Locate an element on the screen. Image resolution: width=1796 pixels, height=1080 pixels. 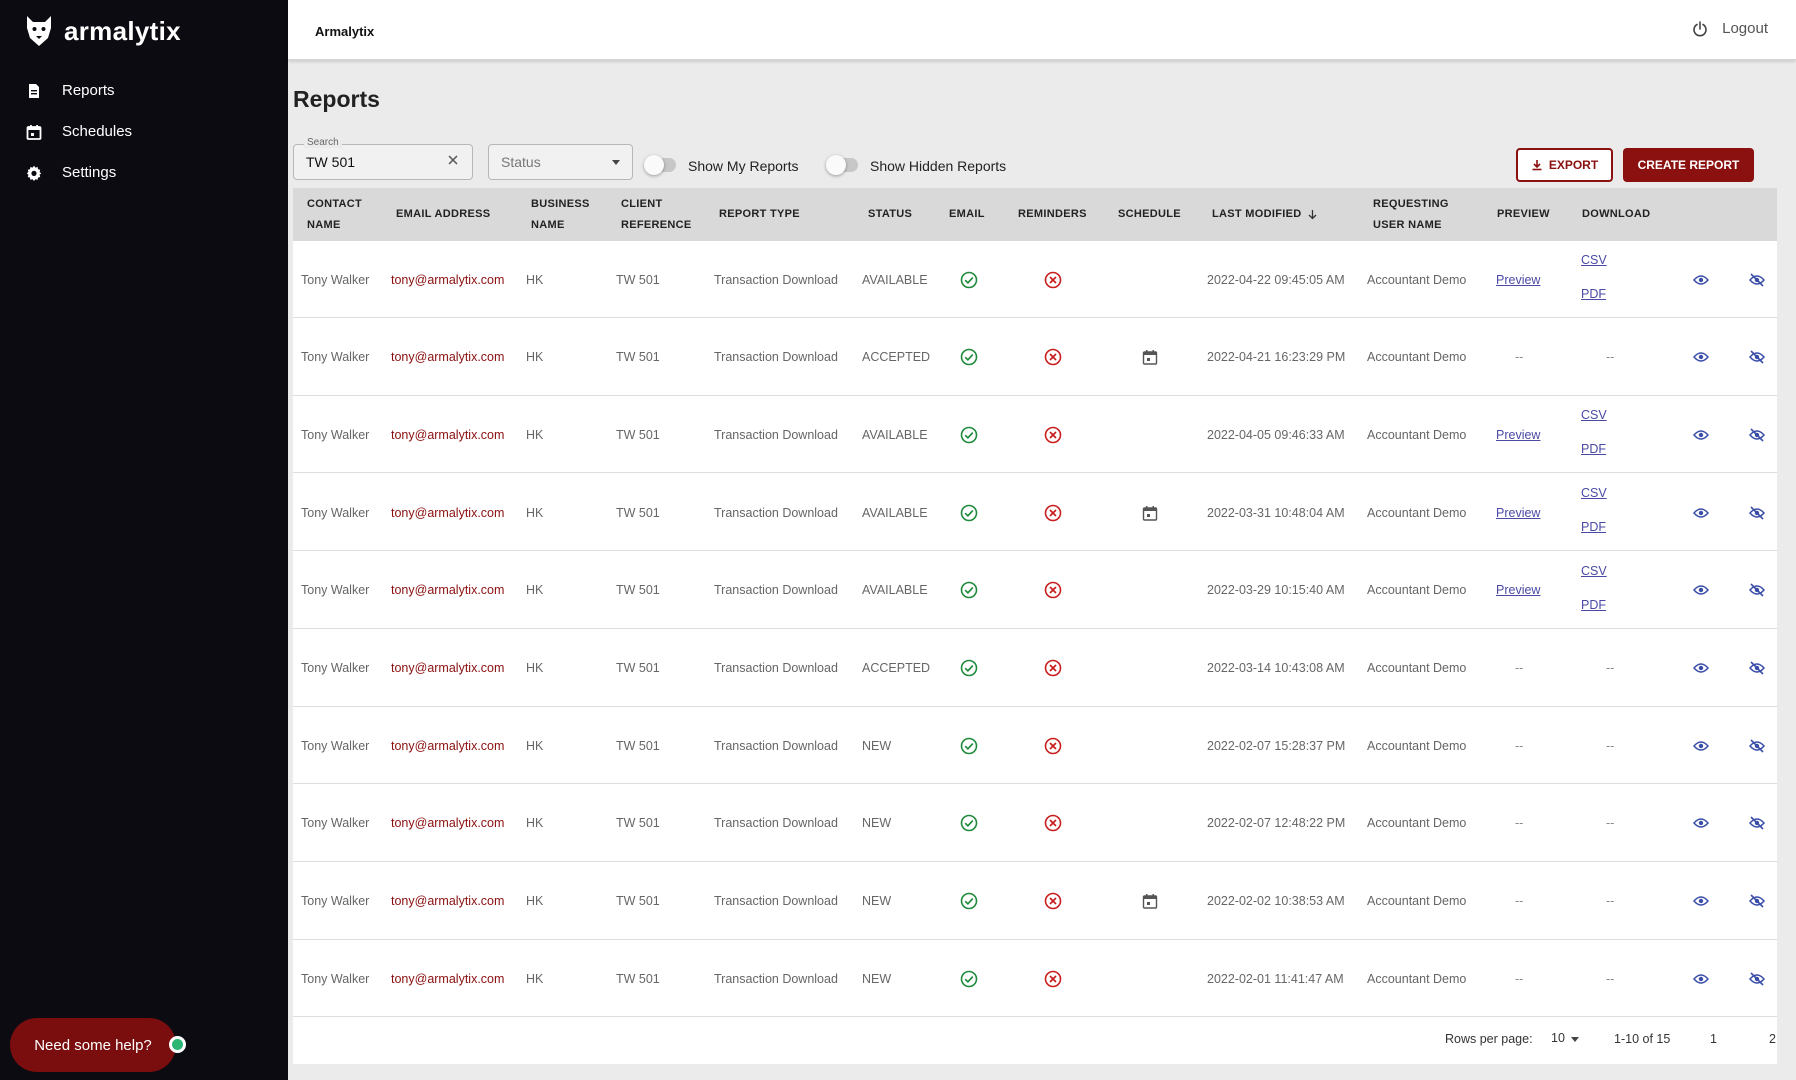
cell-preview: -- is located at coordinates (1509, 823).